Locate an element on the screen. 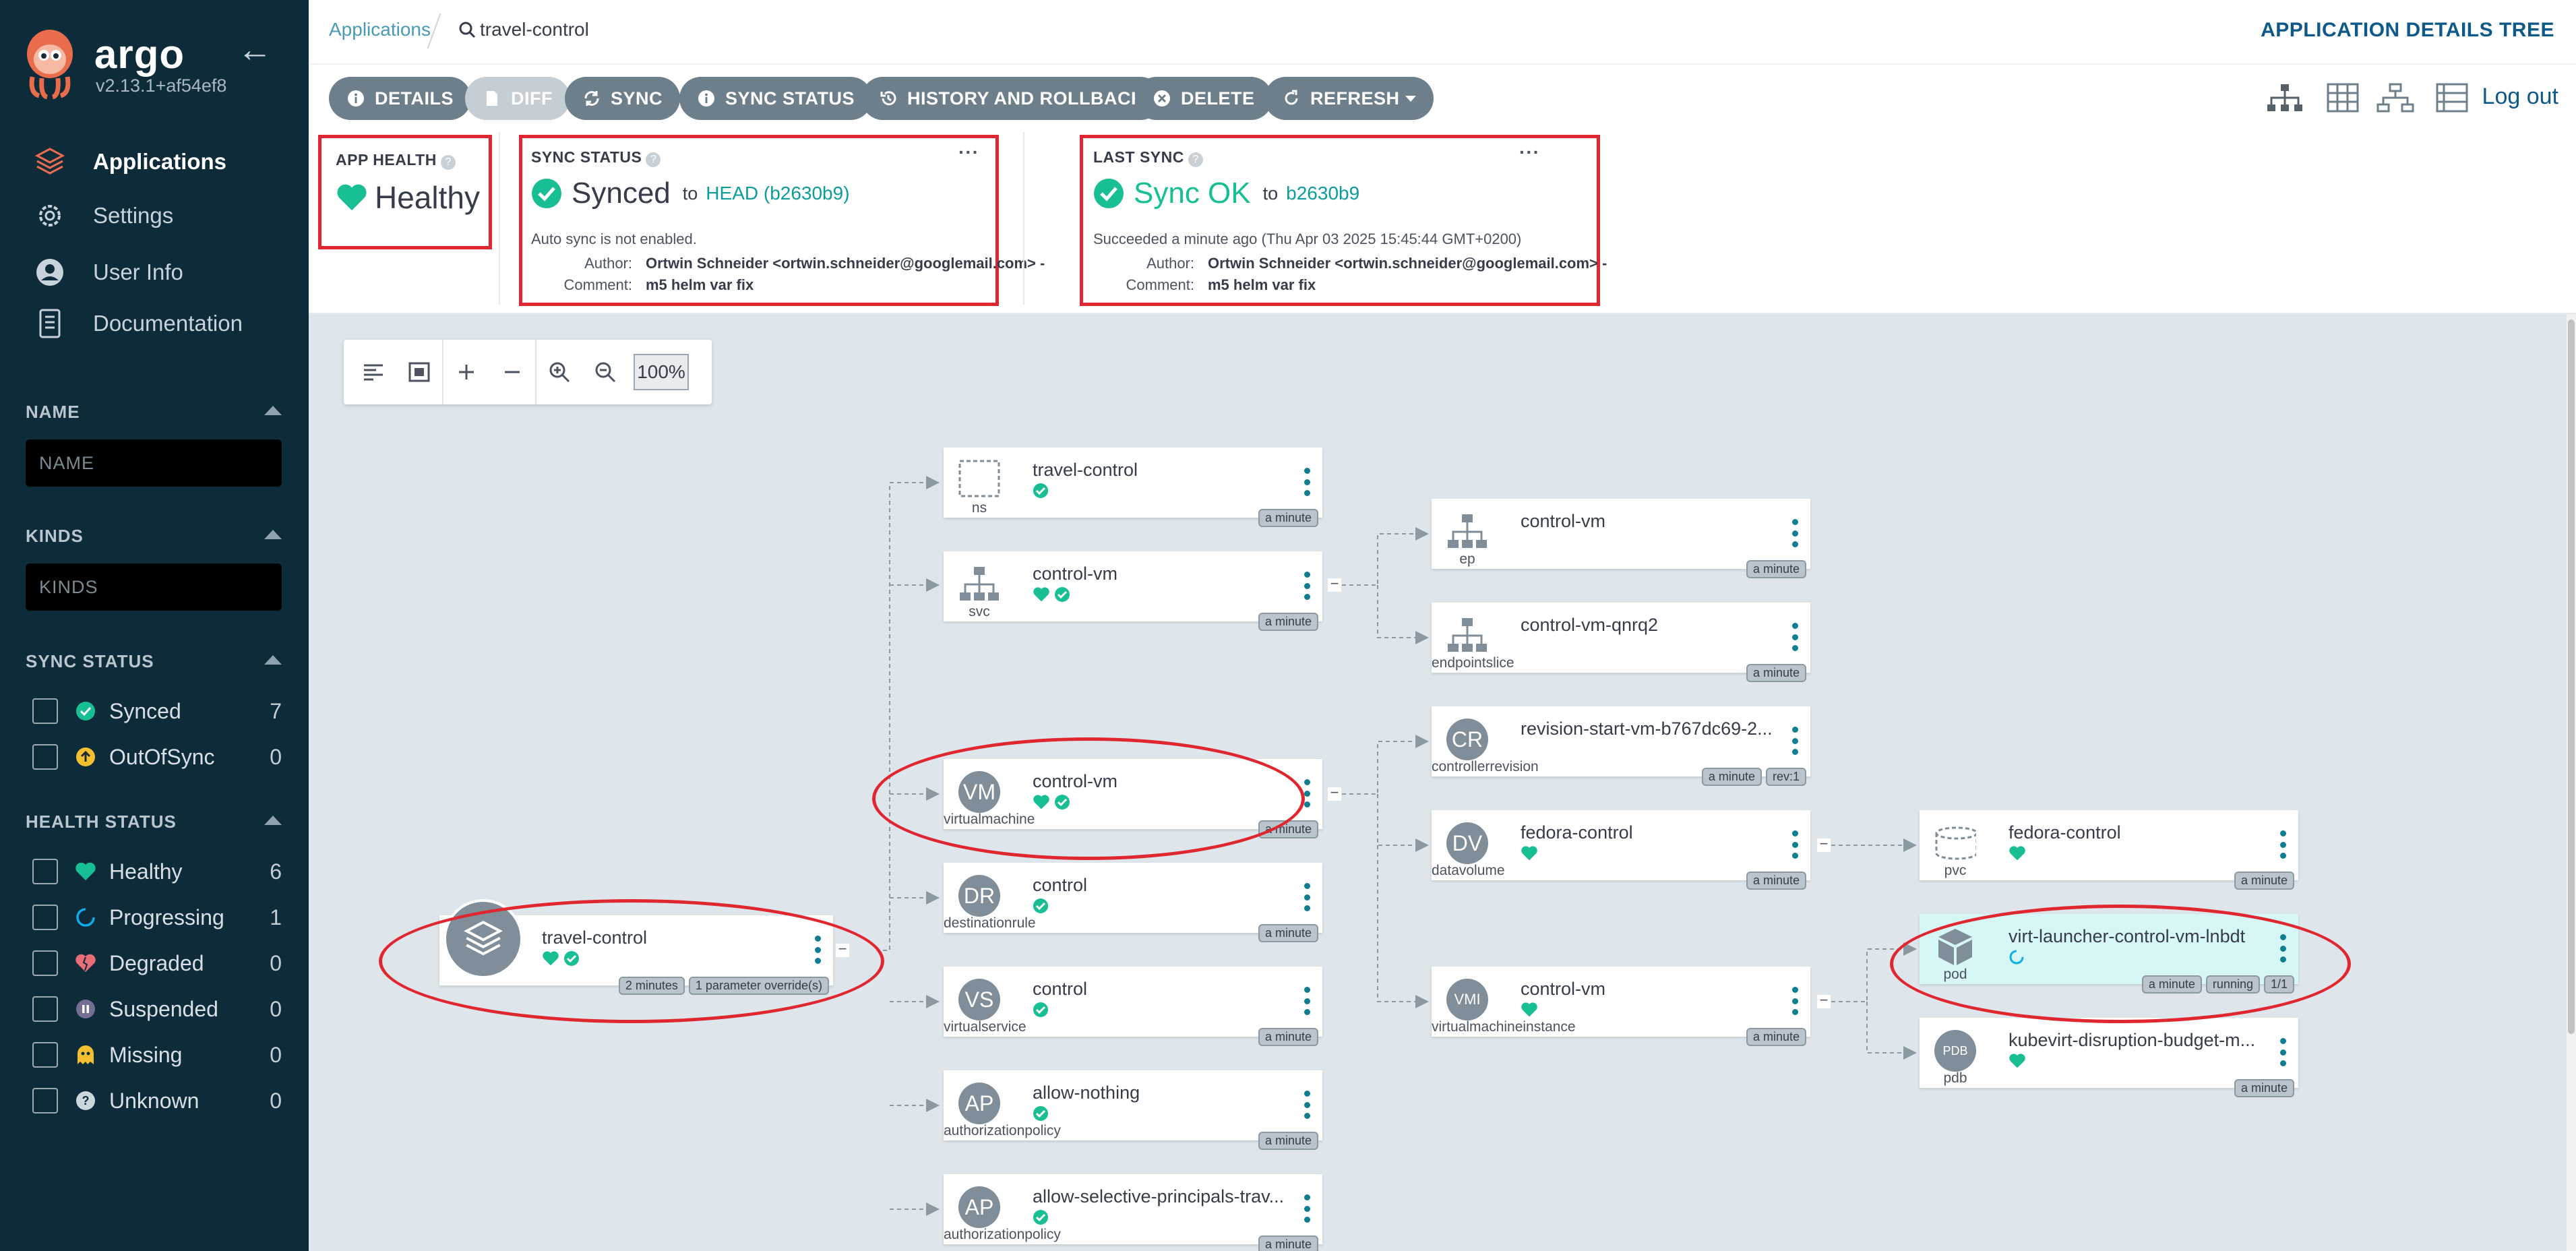  diff-button: DIFF is located at coordinates (517, 99).